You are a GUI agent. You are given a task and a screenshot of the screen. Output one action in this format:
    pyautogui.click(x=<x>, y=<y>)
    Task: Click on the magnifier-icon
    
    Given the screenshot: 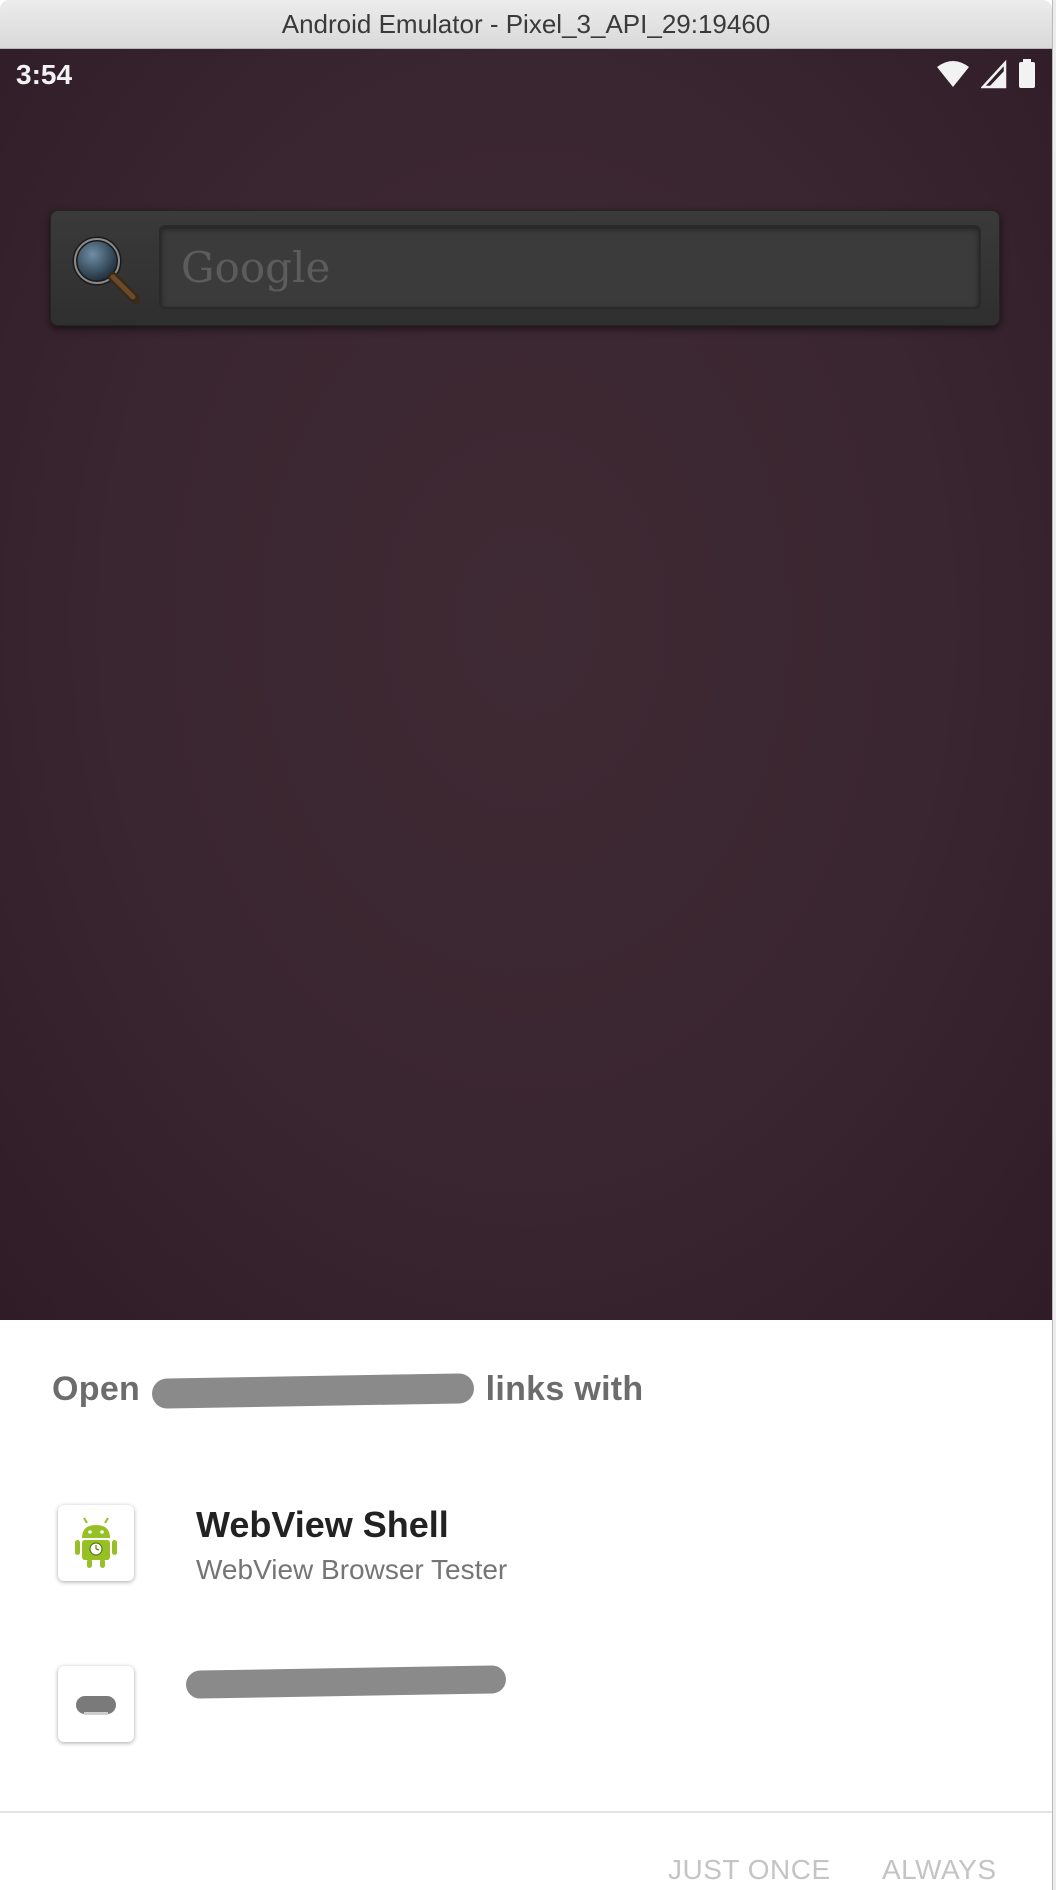 What is the action you would take?
    pyautogui.click(x=104, y=268)
    